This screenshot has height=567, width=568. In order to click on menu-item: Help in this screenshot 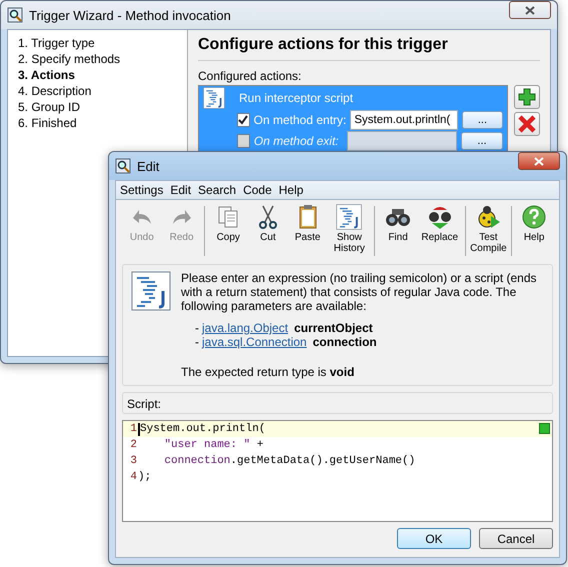, I will do `click(291, 190)`.